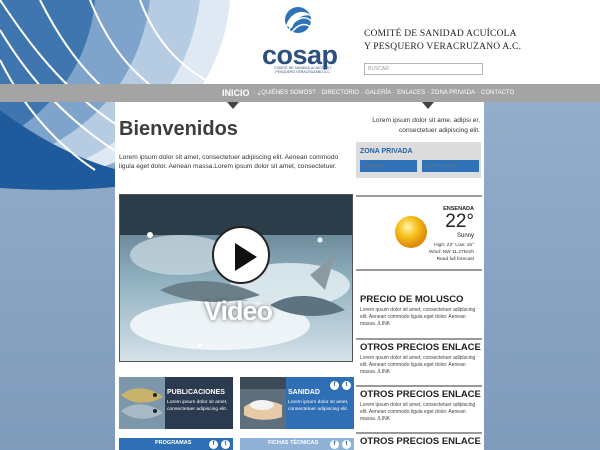 The width and height of the screenshot is (600, 450). Describe the element at coordinates (411, 93) in the screenshot. I see `nav-item-enlaces: ENLACES` at that location.